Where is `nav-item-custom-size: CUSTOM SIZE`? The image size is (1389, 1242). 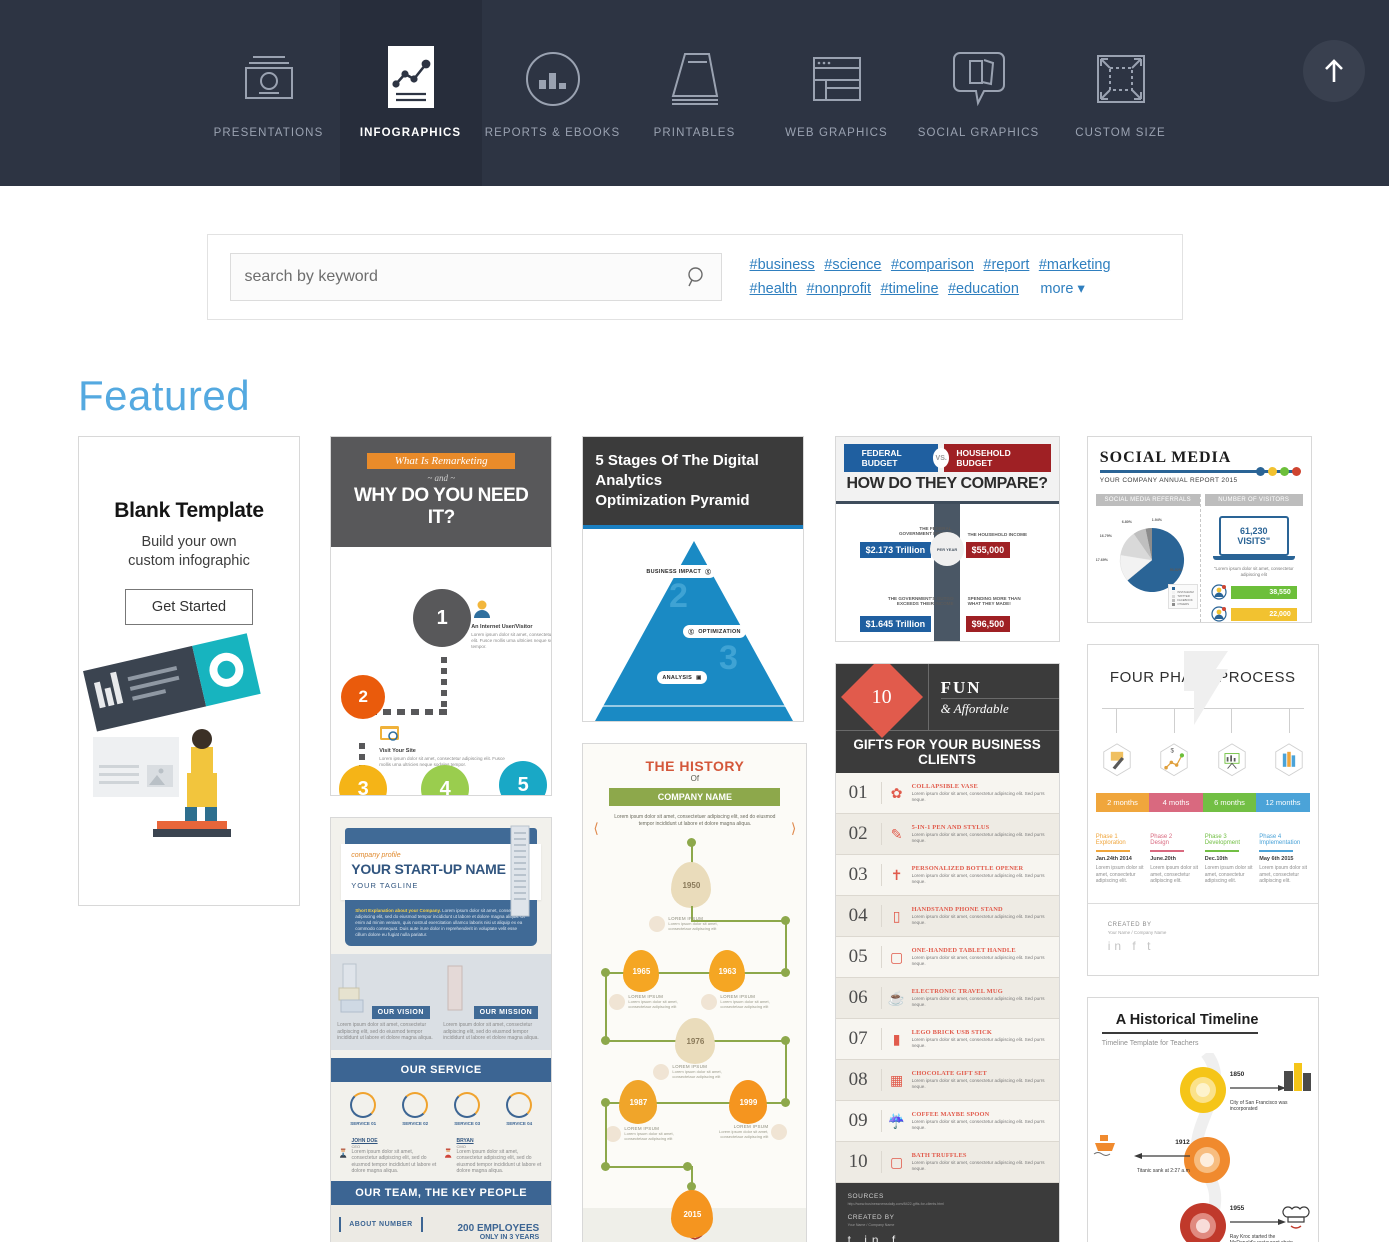
nav-item-custom-size: CUSTOM SIZE is located at coordinates (1121, 93).